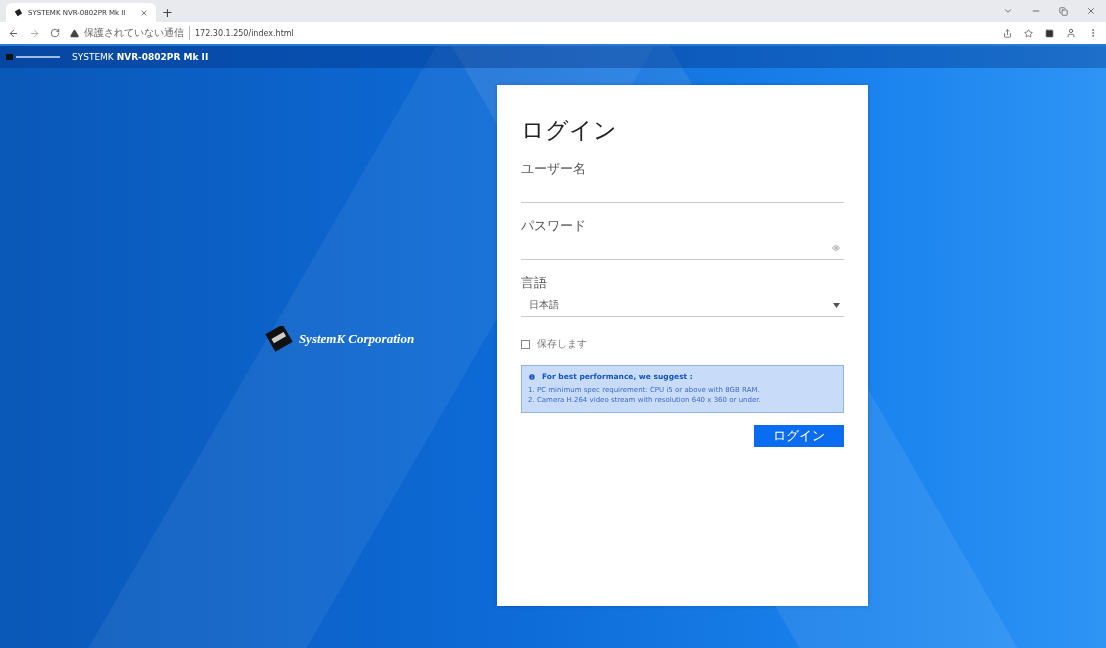  What do you see at coordinates (569, 130) in the screenshot?
I see `login-title: ログイン` at bounding box center [569, 130].